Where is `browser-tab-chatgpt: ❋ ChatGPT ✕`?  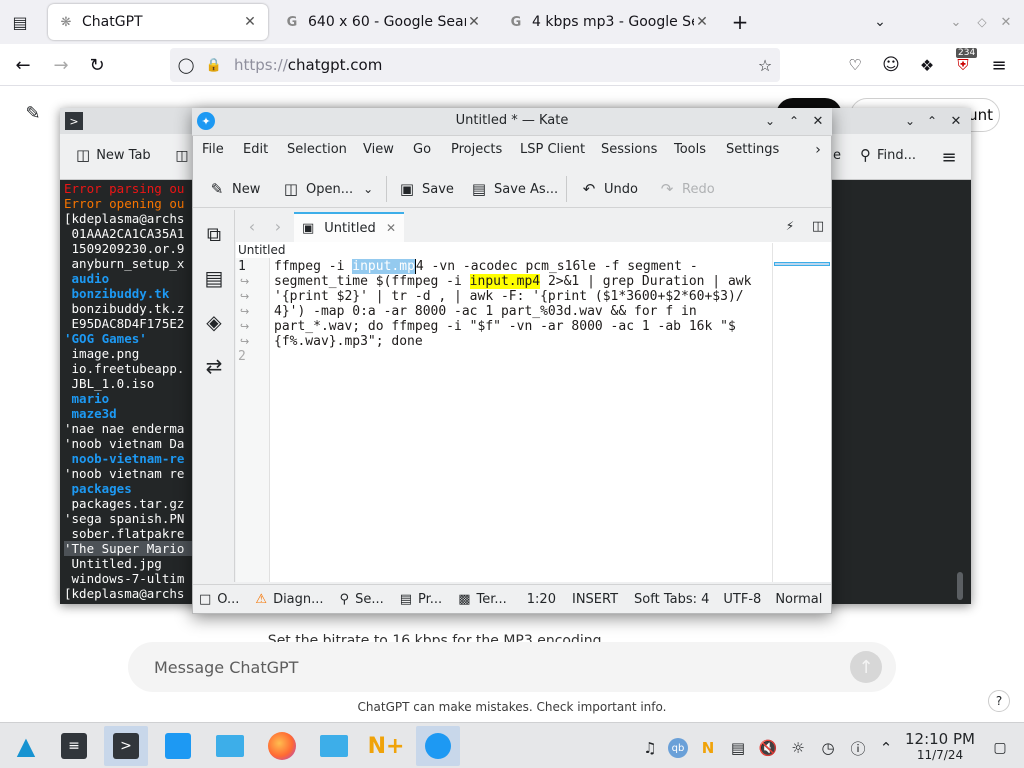
browser-tab-chatgpt: ❋ ChatGPT ✕ is located at coordinates (158, 22).